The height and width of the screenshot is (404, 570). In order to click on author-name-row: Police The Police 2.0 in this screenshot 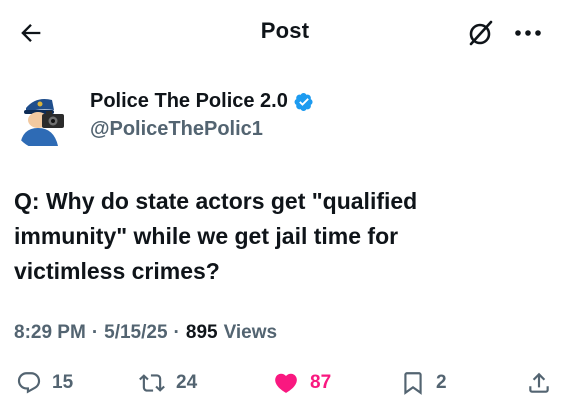, I will do `click(202, 101)`.